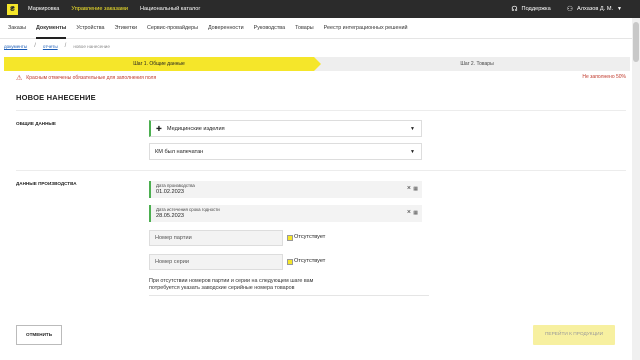 The width and height of the screenshot is (640, 360). What do you see at coordinates (310, 261) in the screenshot?
I see `series-absent-label: Отсутствует` at bounding box center [310, 261].